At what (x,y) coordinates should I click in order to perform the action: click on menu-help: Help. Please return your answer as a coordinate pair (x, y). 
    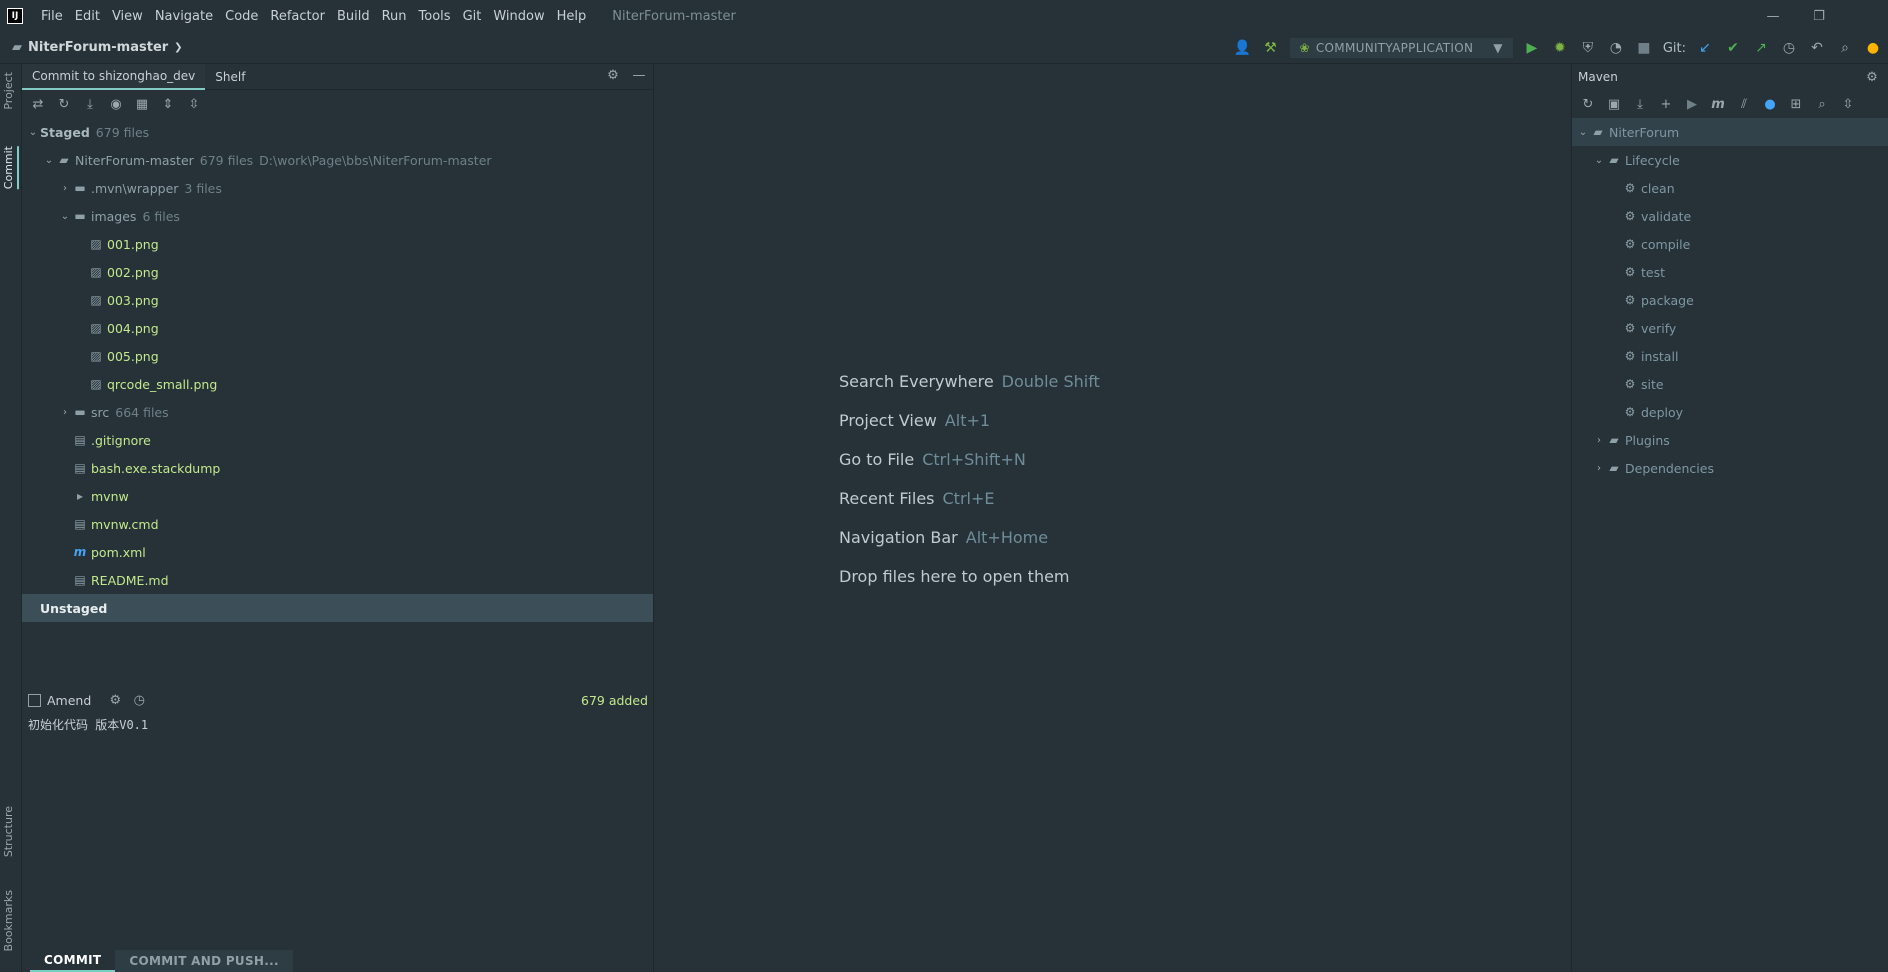
    Looking at the image, I should click on (572, 16).